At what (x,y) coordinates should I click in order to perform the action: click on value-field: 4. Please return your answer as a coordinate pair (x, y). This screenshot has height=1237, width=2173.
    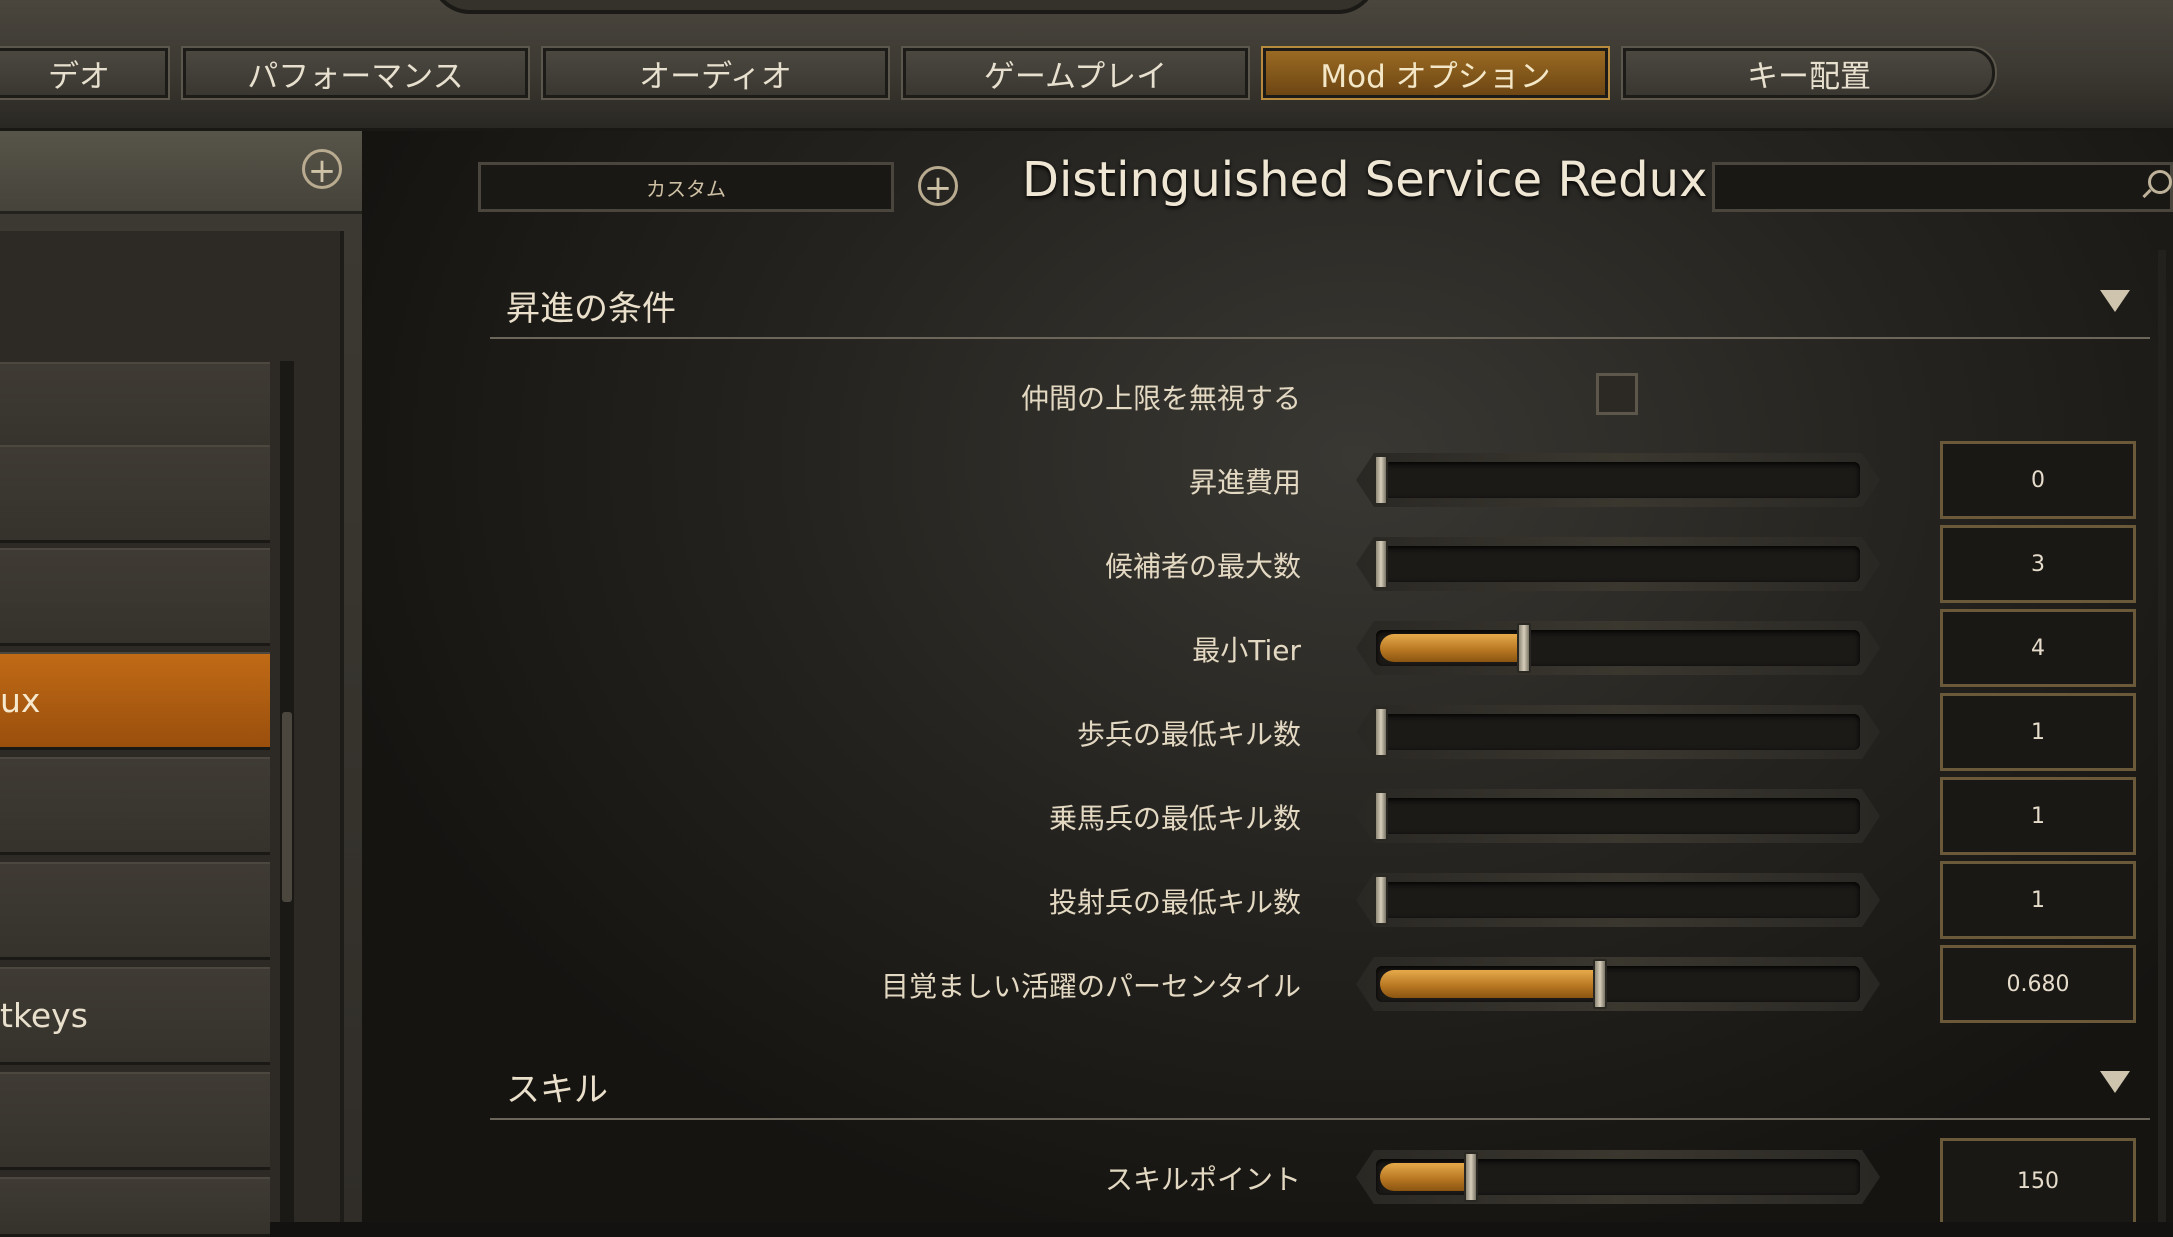
    Looking at the image, I should click on (2038, 648).